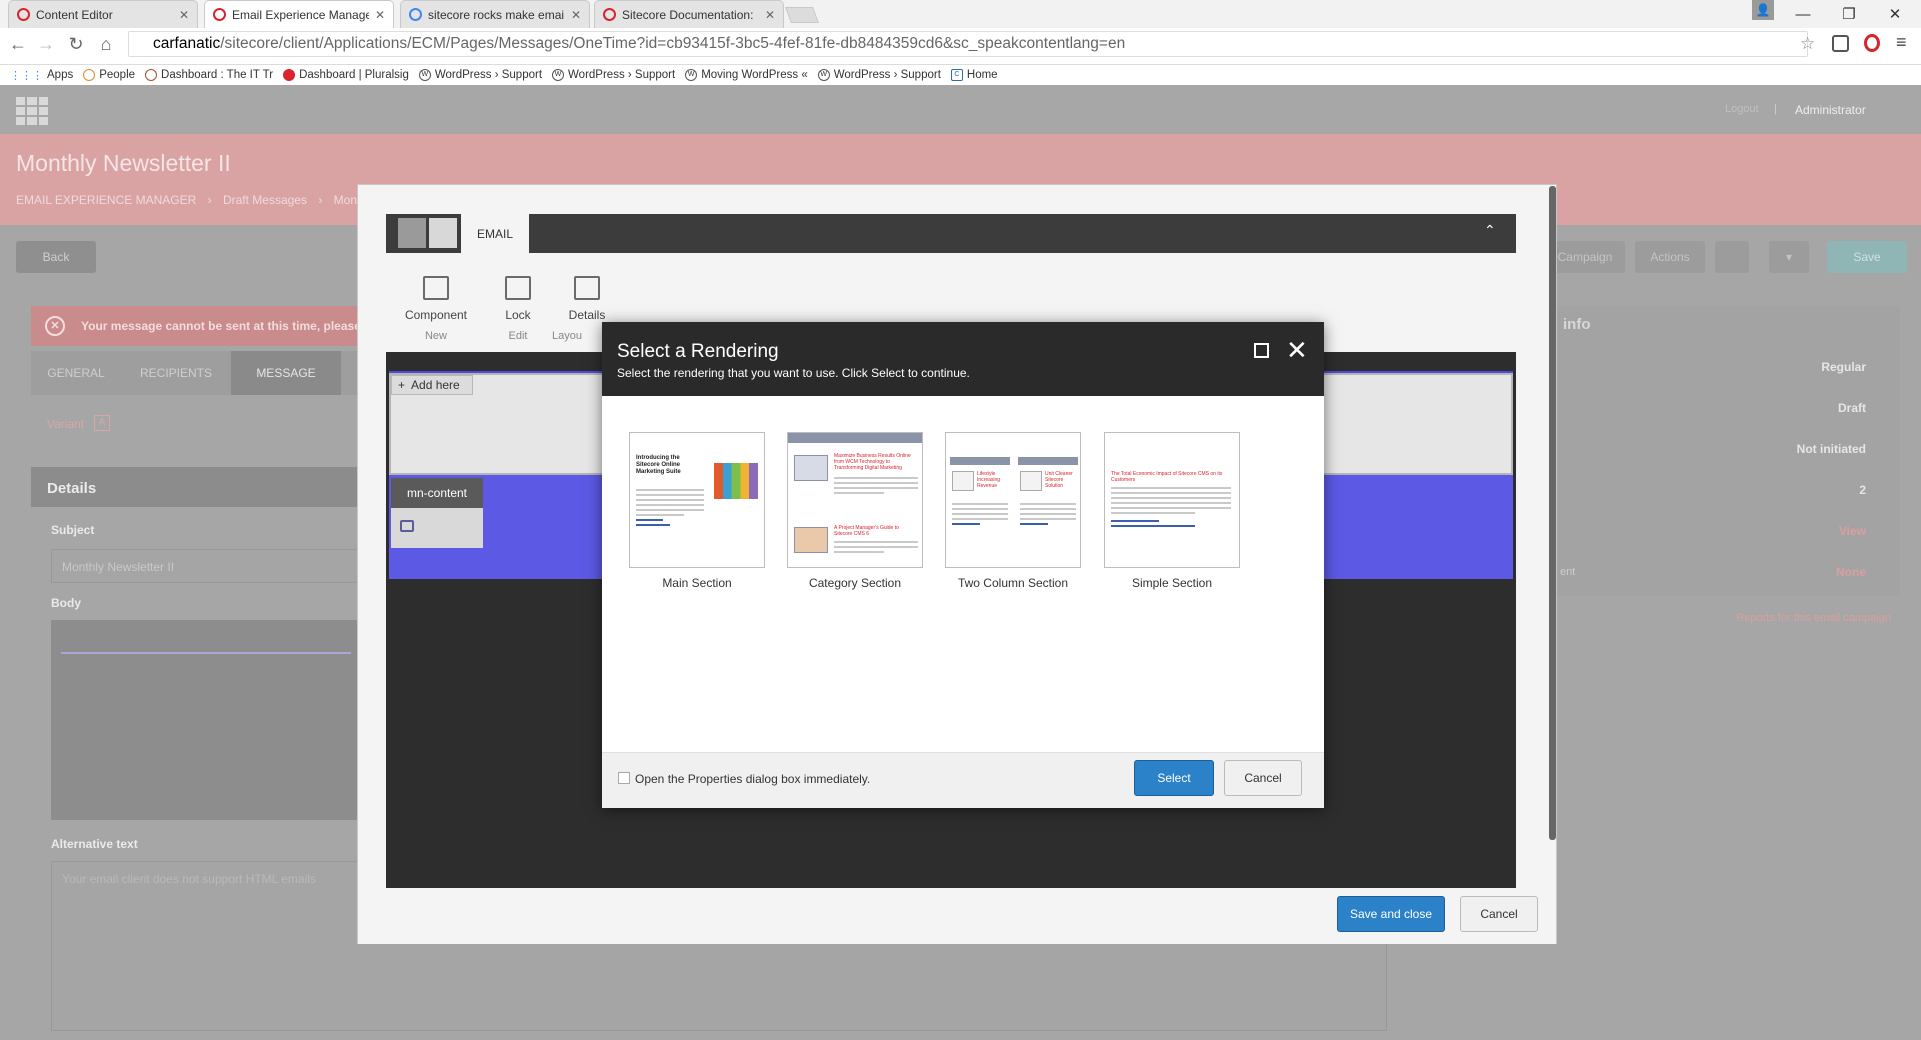 This screenshot has height=1040, width=1921. What do you see at coordinates (412, 233) in the screenshot?
I see `save-icon` at bounding box center [412, 233].